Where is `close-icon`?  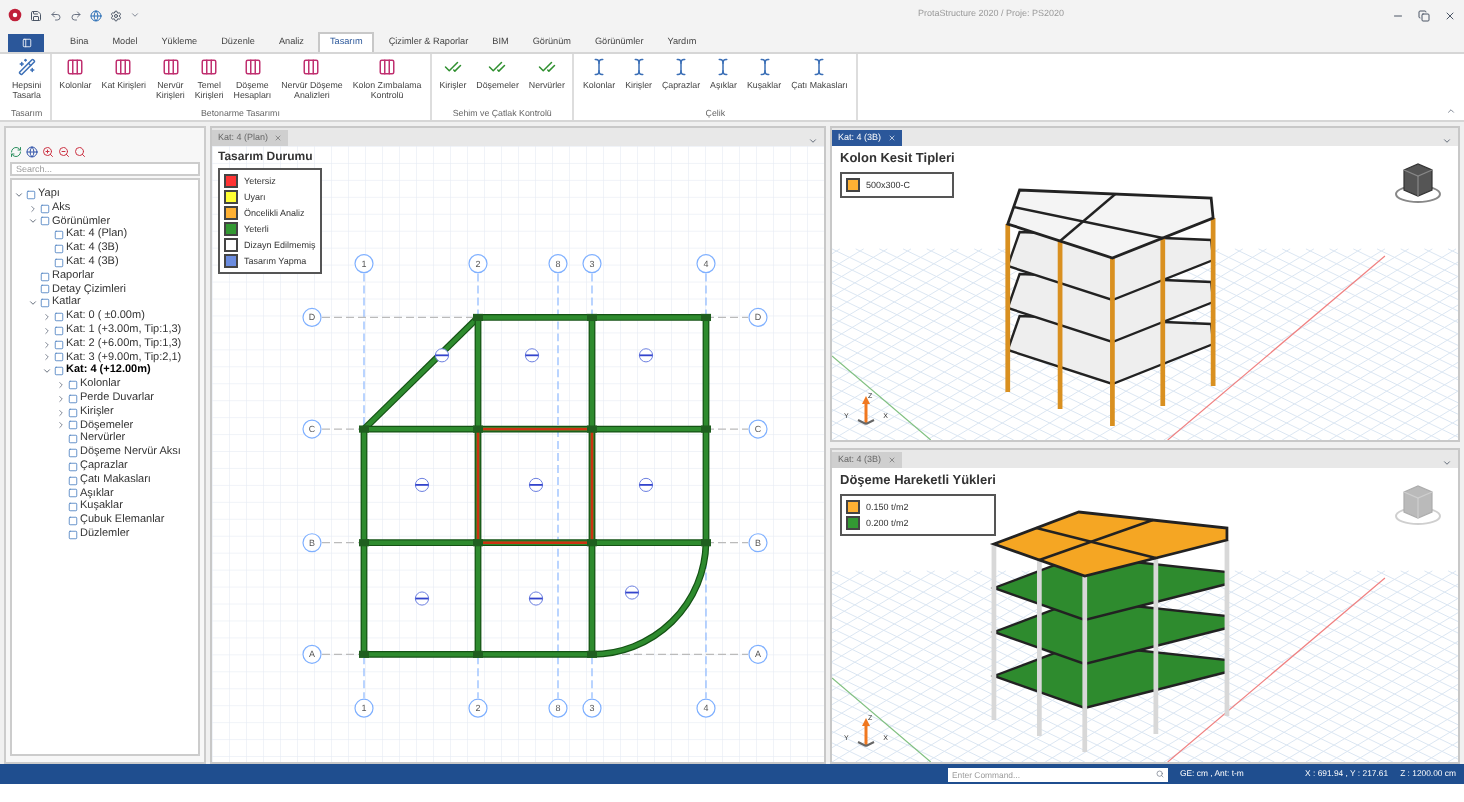
close-icon is located at coordinates (1450, 15).